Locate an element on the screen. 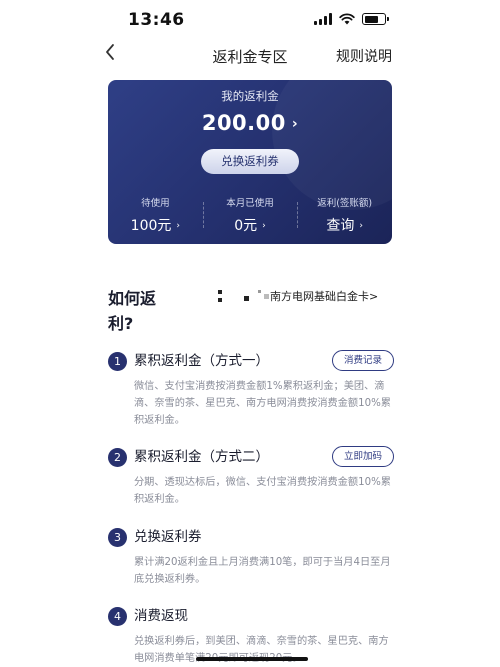 The image size is (500, 667). rules-link: 规则说明 is located at coordinates (364, 56).